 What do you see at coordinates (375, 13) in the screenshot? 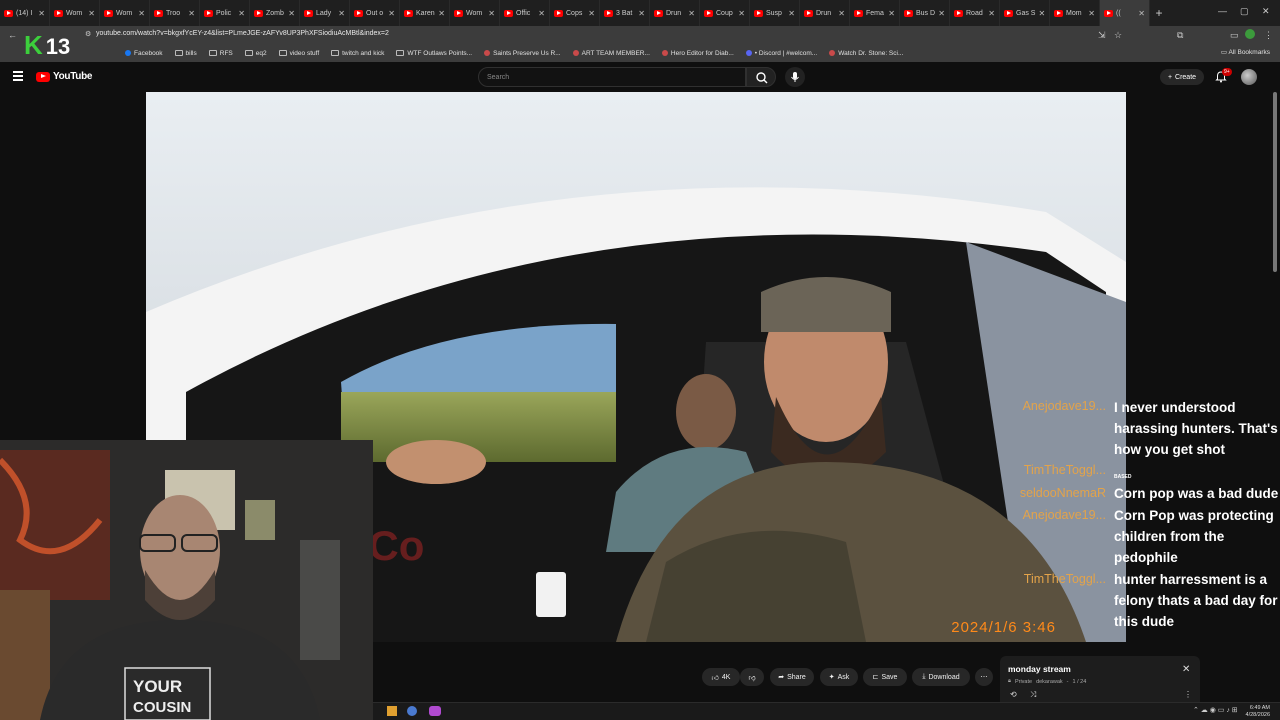
I see `browser-tab: Out o ✕` at bounding box center [375, 13].